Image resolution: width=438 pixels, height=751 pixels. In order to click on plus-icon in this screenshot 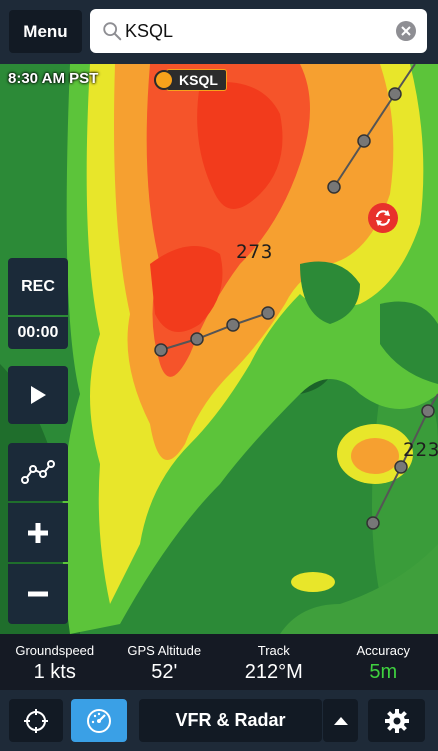, I will do `click(38, 532)`.